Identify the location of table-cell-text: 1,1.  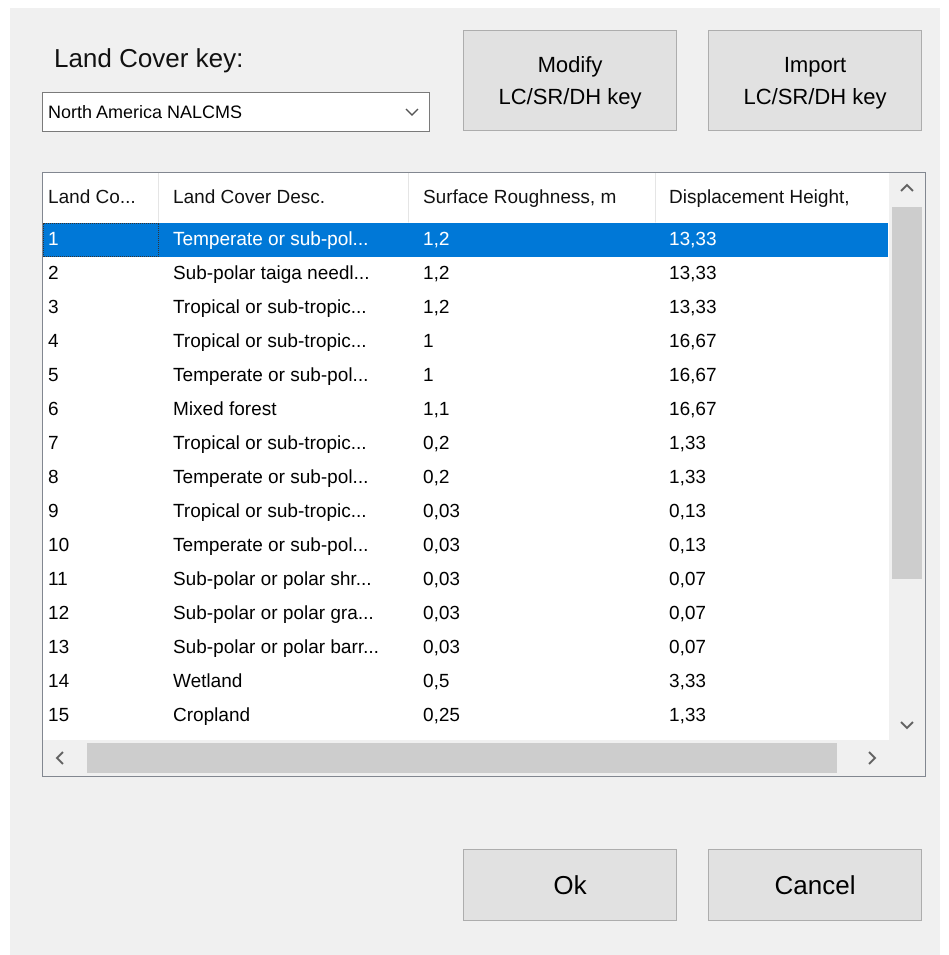
(436, 410).